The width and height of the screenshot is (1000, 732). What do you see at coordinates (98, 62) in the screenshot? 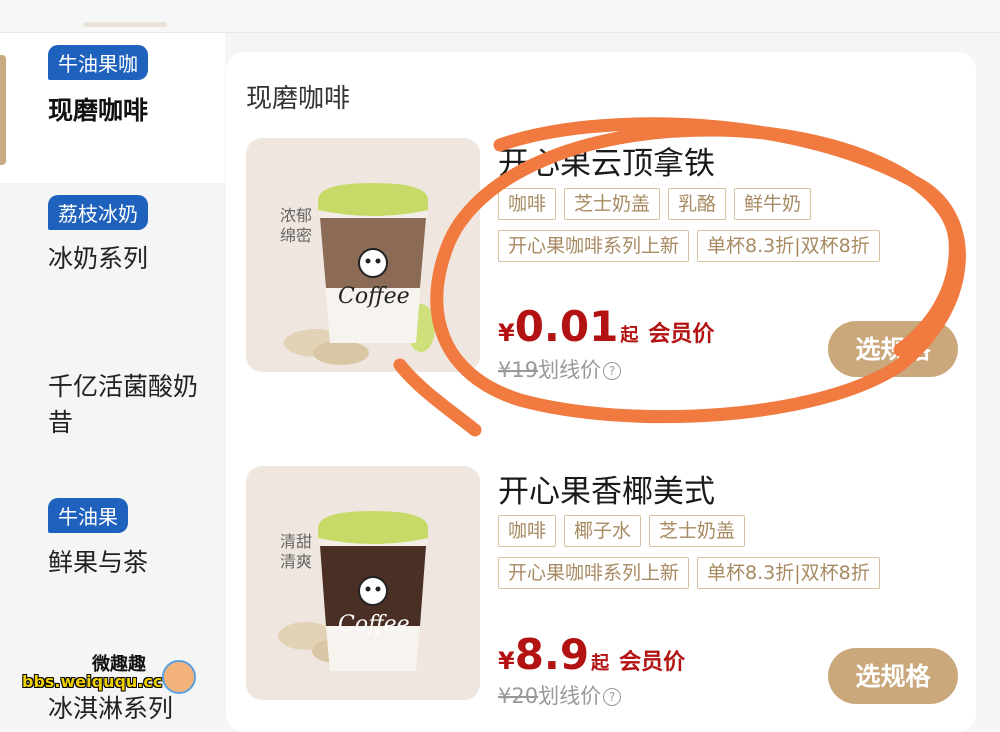
I see `promo-badge: 牛油果咖` at bounding box center [98, 62].